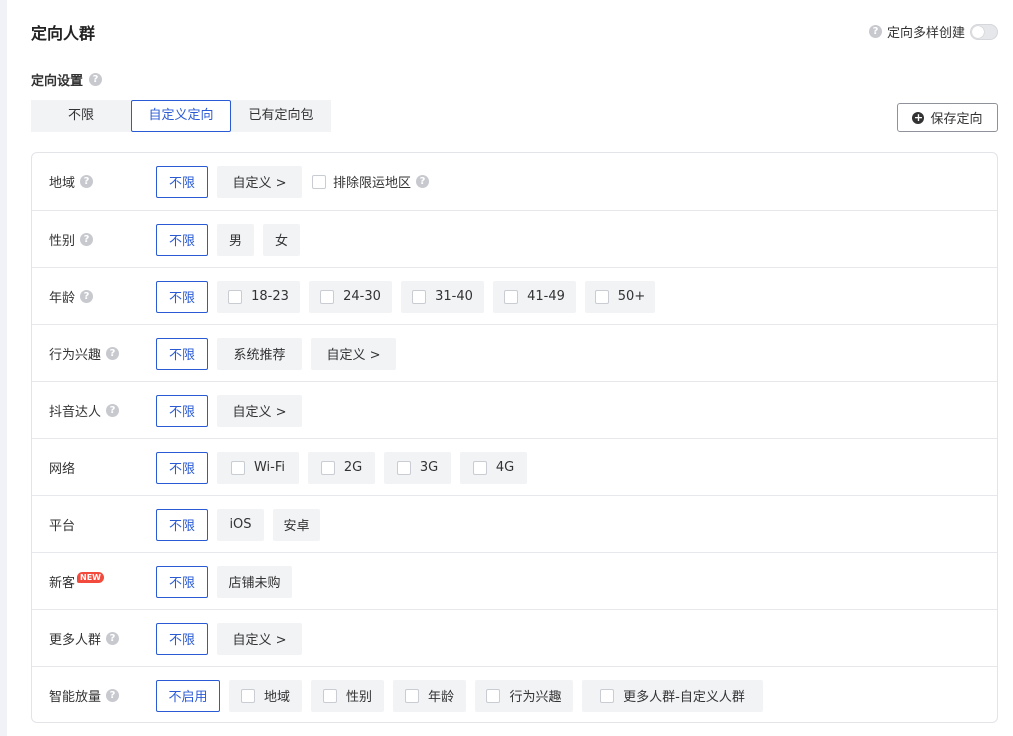  What do you see at coordinates (259, 353) in the screenshot?
I see `option-system-recommend: 系统推荐` at bounding box center [259, 353].